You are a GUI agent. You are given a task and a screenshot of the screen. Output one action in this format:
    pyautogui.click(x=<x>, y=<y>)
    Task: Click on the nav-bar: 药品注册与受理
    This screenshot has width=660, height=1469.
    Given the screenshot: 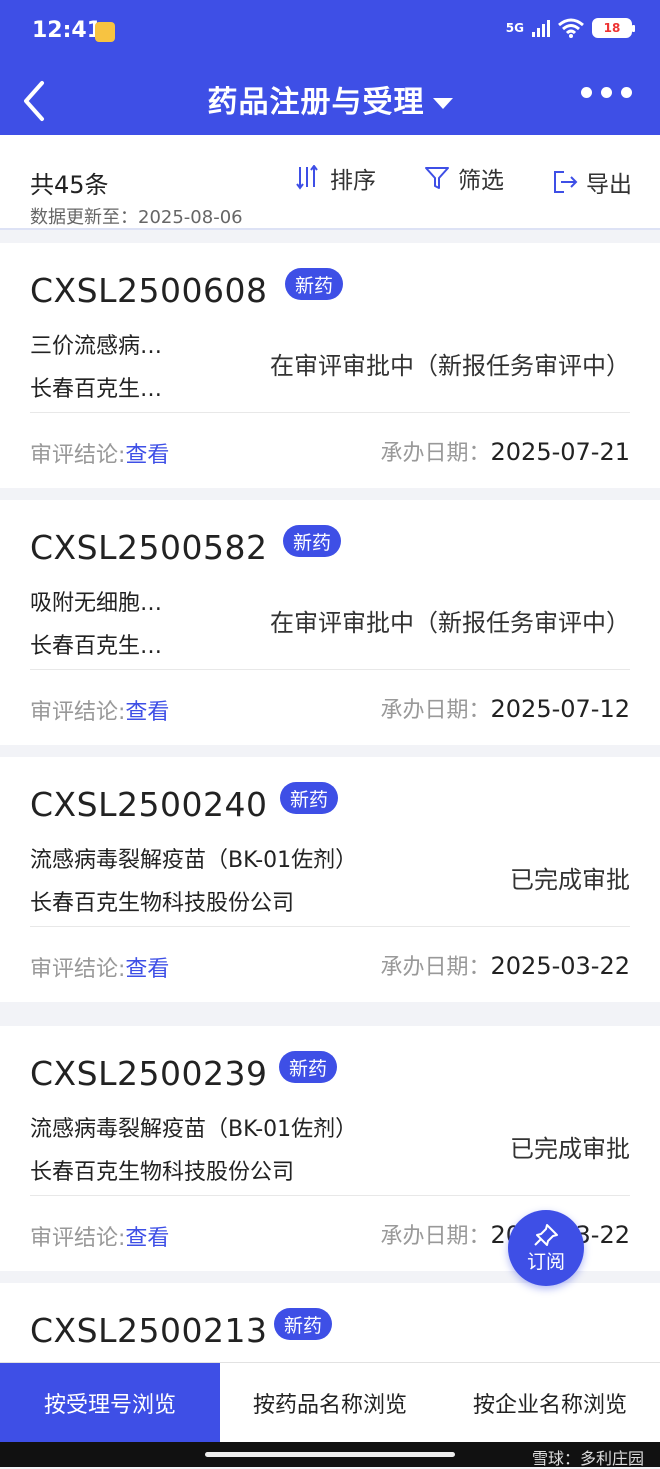 What is the action you would take?
    pyautogui.click(x=330, y=100)
    